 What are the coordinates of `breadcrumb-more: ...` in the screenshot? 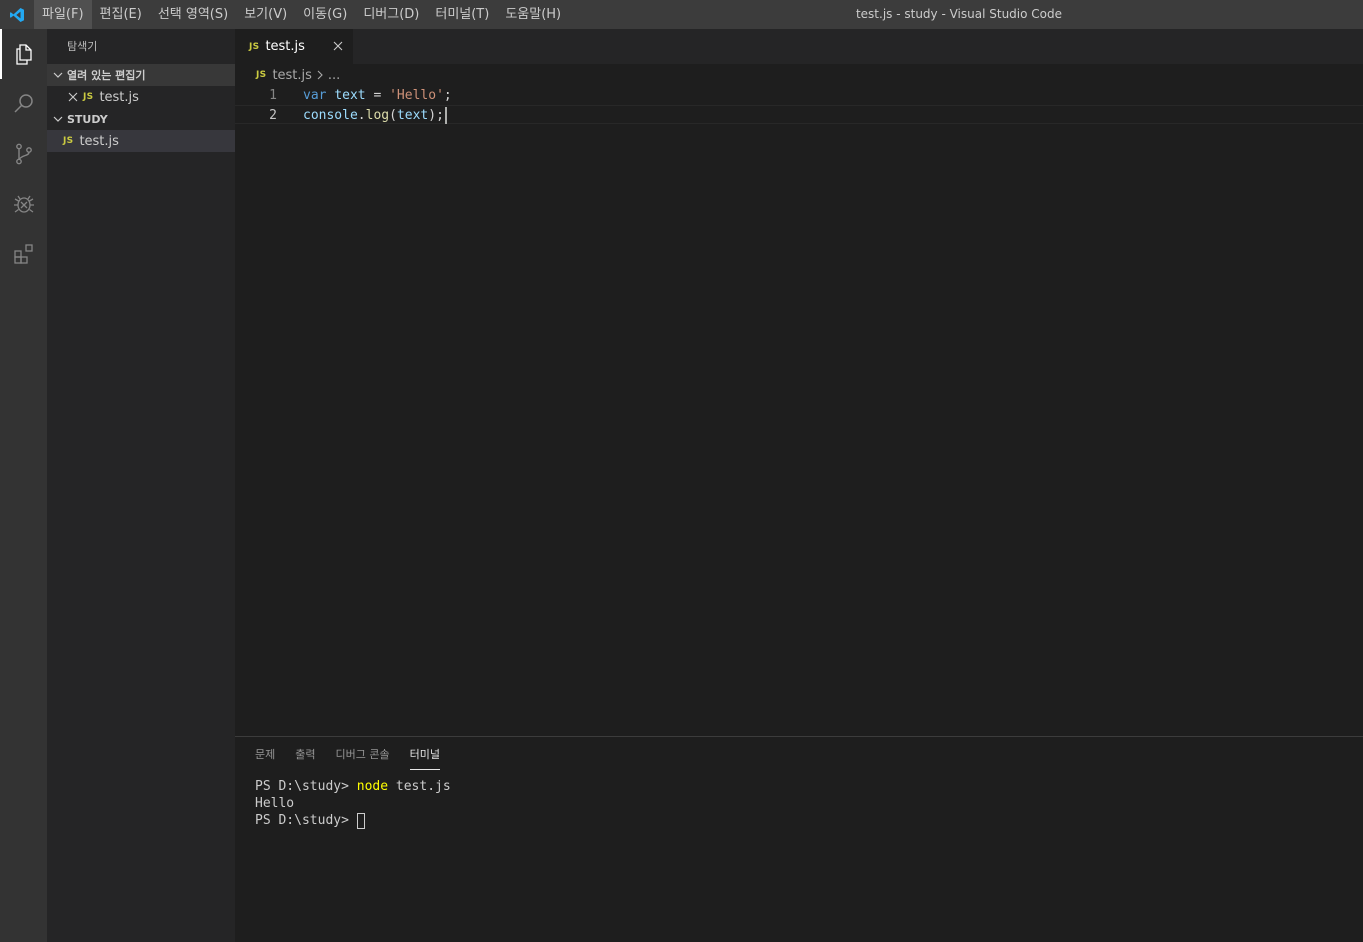 It's located at (334, 75).